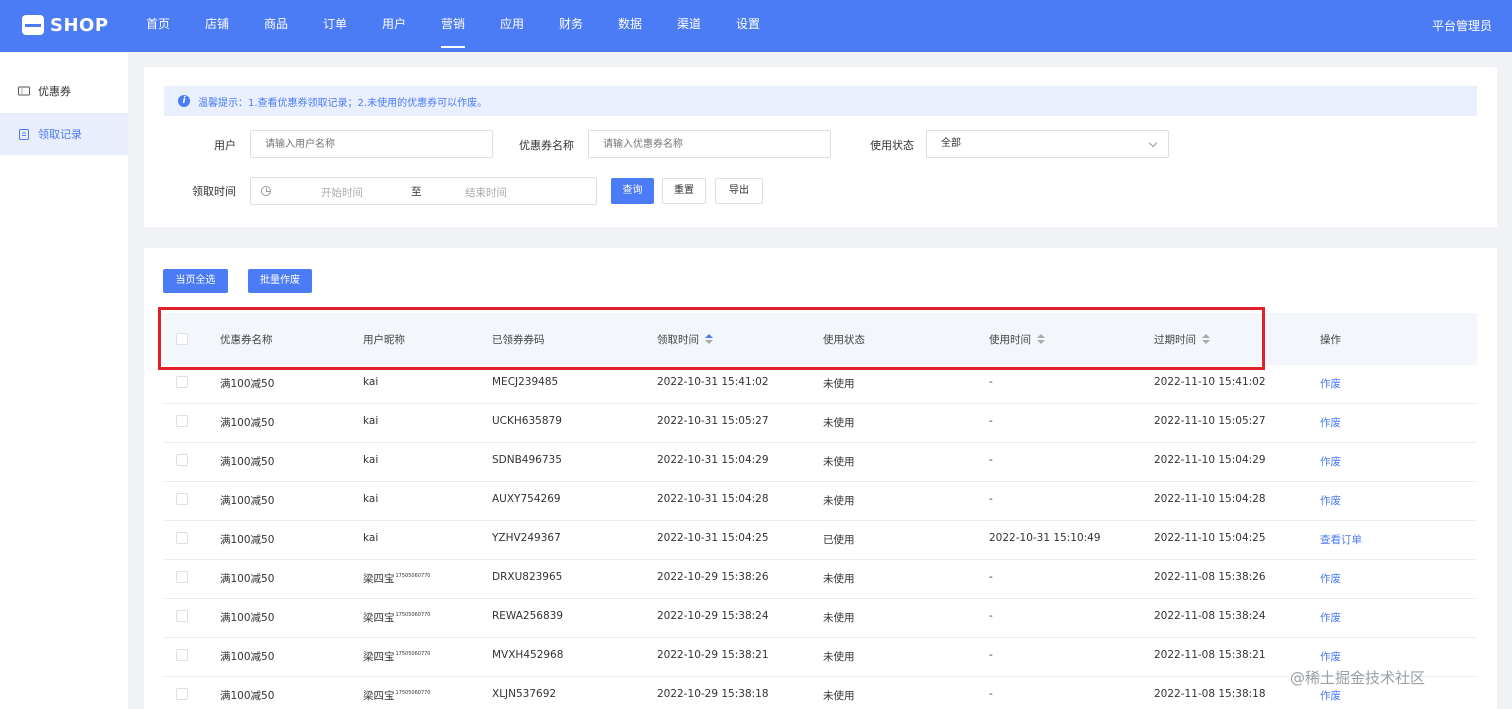 This screenshot has width=1512, height=709. I want to click on start-date-input: 开始时间, so click(342, 192).